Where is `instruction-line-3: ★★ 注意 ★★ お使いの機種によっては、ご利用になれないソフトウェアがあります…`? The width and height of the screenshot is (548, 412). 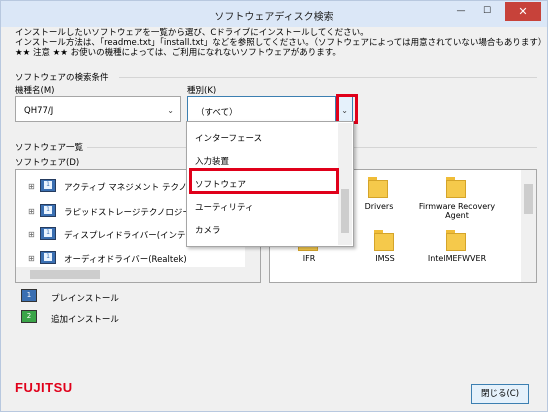 instruction-line-3: ★★ 注意 ★★ お使いの機種によっては、ご利用になれないソフトウェアがあります… is located at coordinates (178, 53).